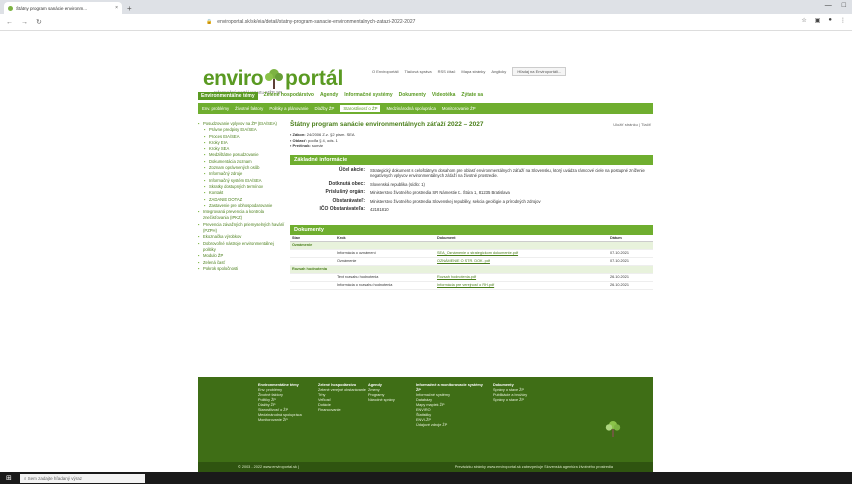 This screenshot has height=484, width=852. I want to click on info-label: IČO Obstarávateľa:, so click(342, 209).